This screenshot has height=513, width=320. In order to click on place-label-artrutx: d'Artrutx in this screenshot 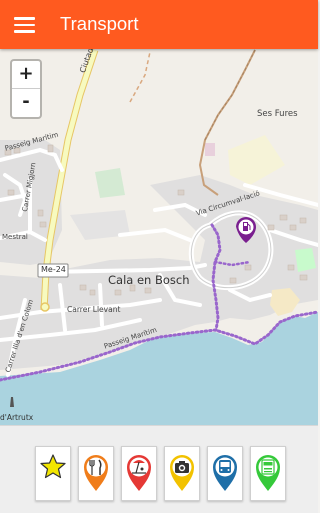, I will do `click(17, 417)`.